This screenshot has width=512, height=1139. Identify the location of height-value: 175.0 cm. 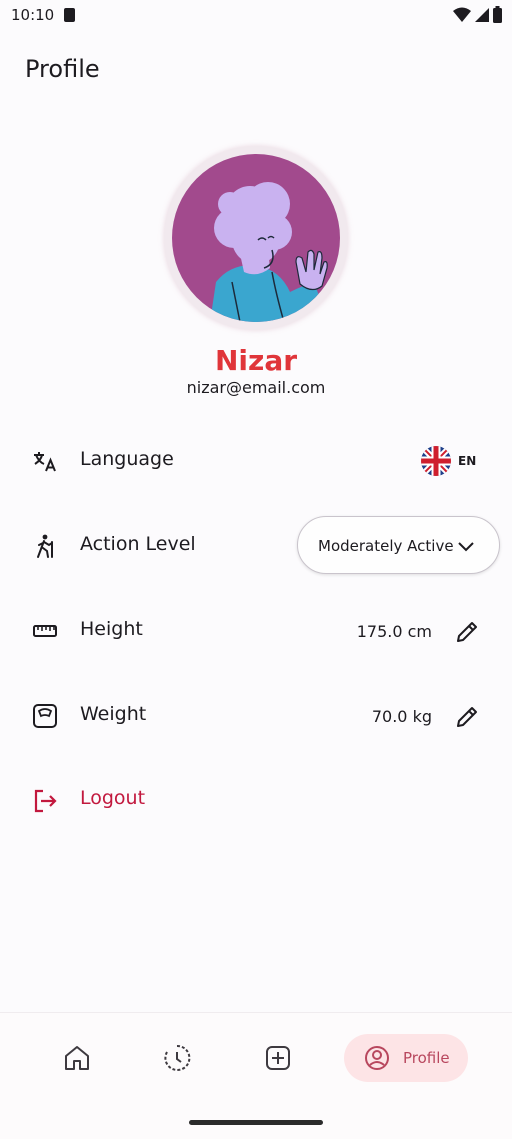
(394, 631).